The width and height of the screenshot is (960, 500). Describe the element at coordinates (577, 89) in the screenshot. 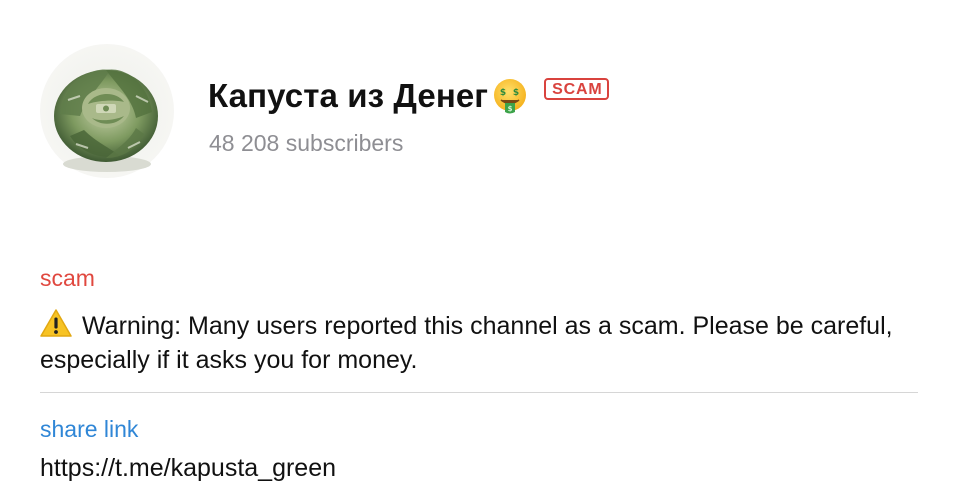

I see `scam-badge: SCAM` at that location.